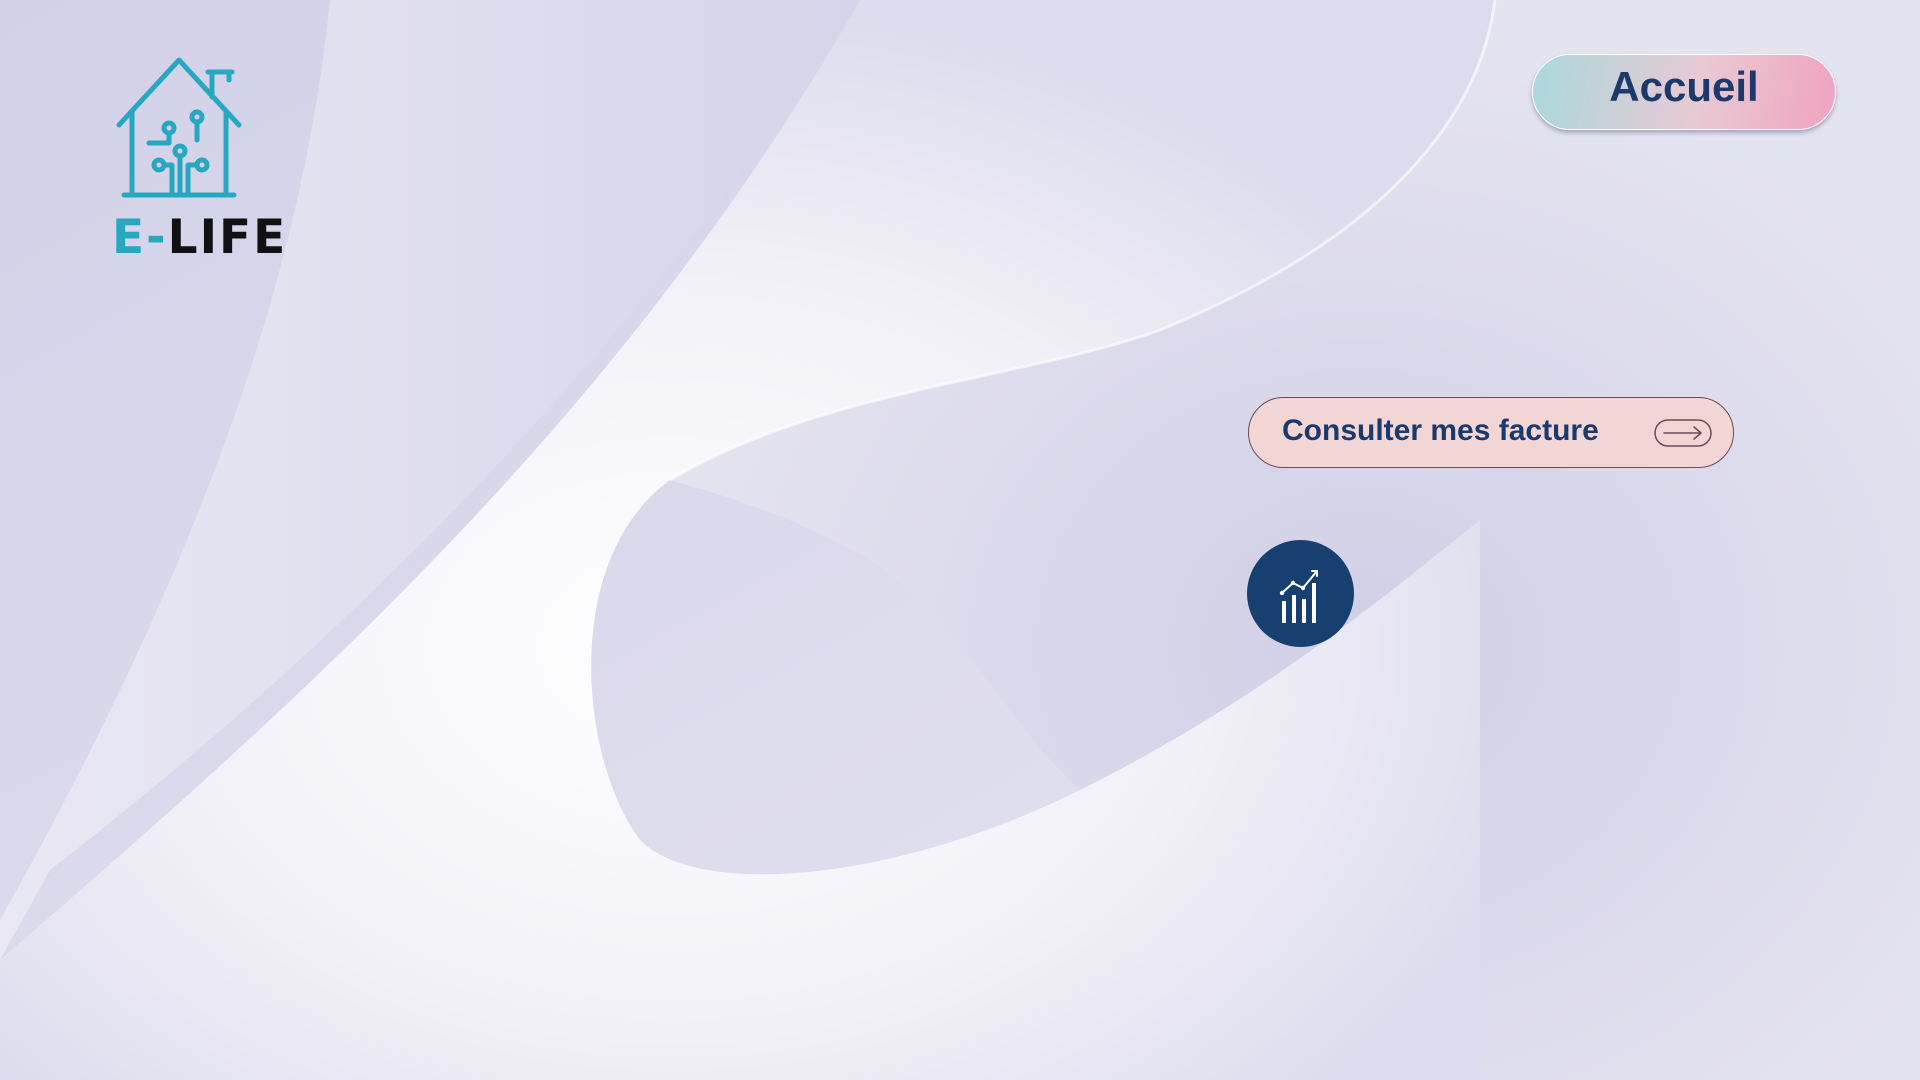 This screenshot has height=1080, width=1920. I want to click on bar-chart-trend-icon, so click(1298, 596).